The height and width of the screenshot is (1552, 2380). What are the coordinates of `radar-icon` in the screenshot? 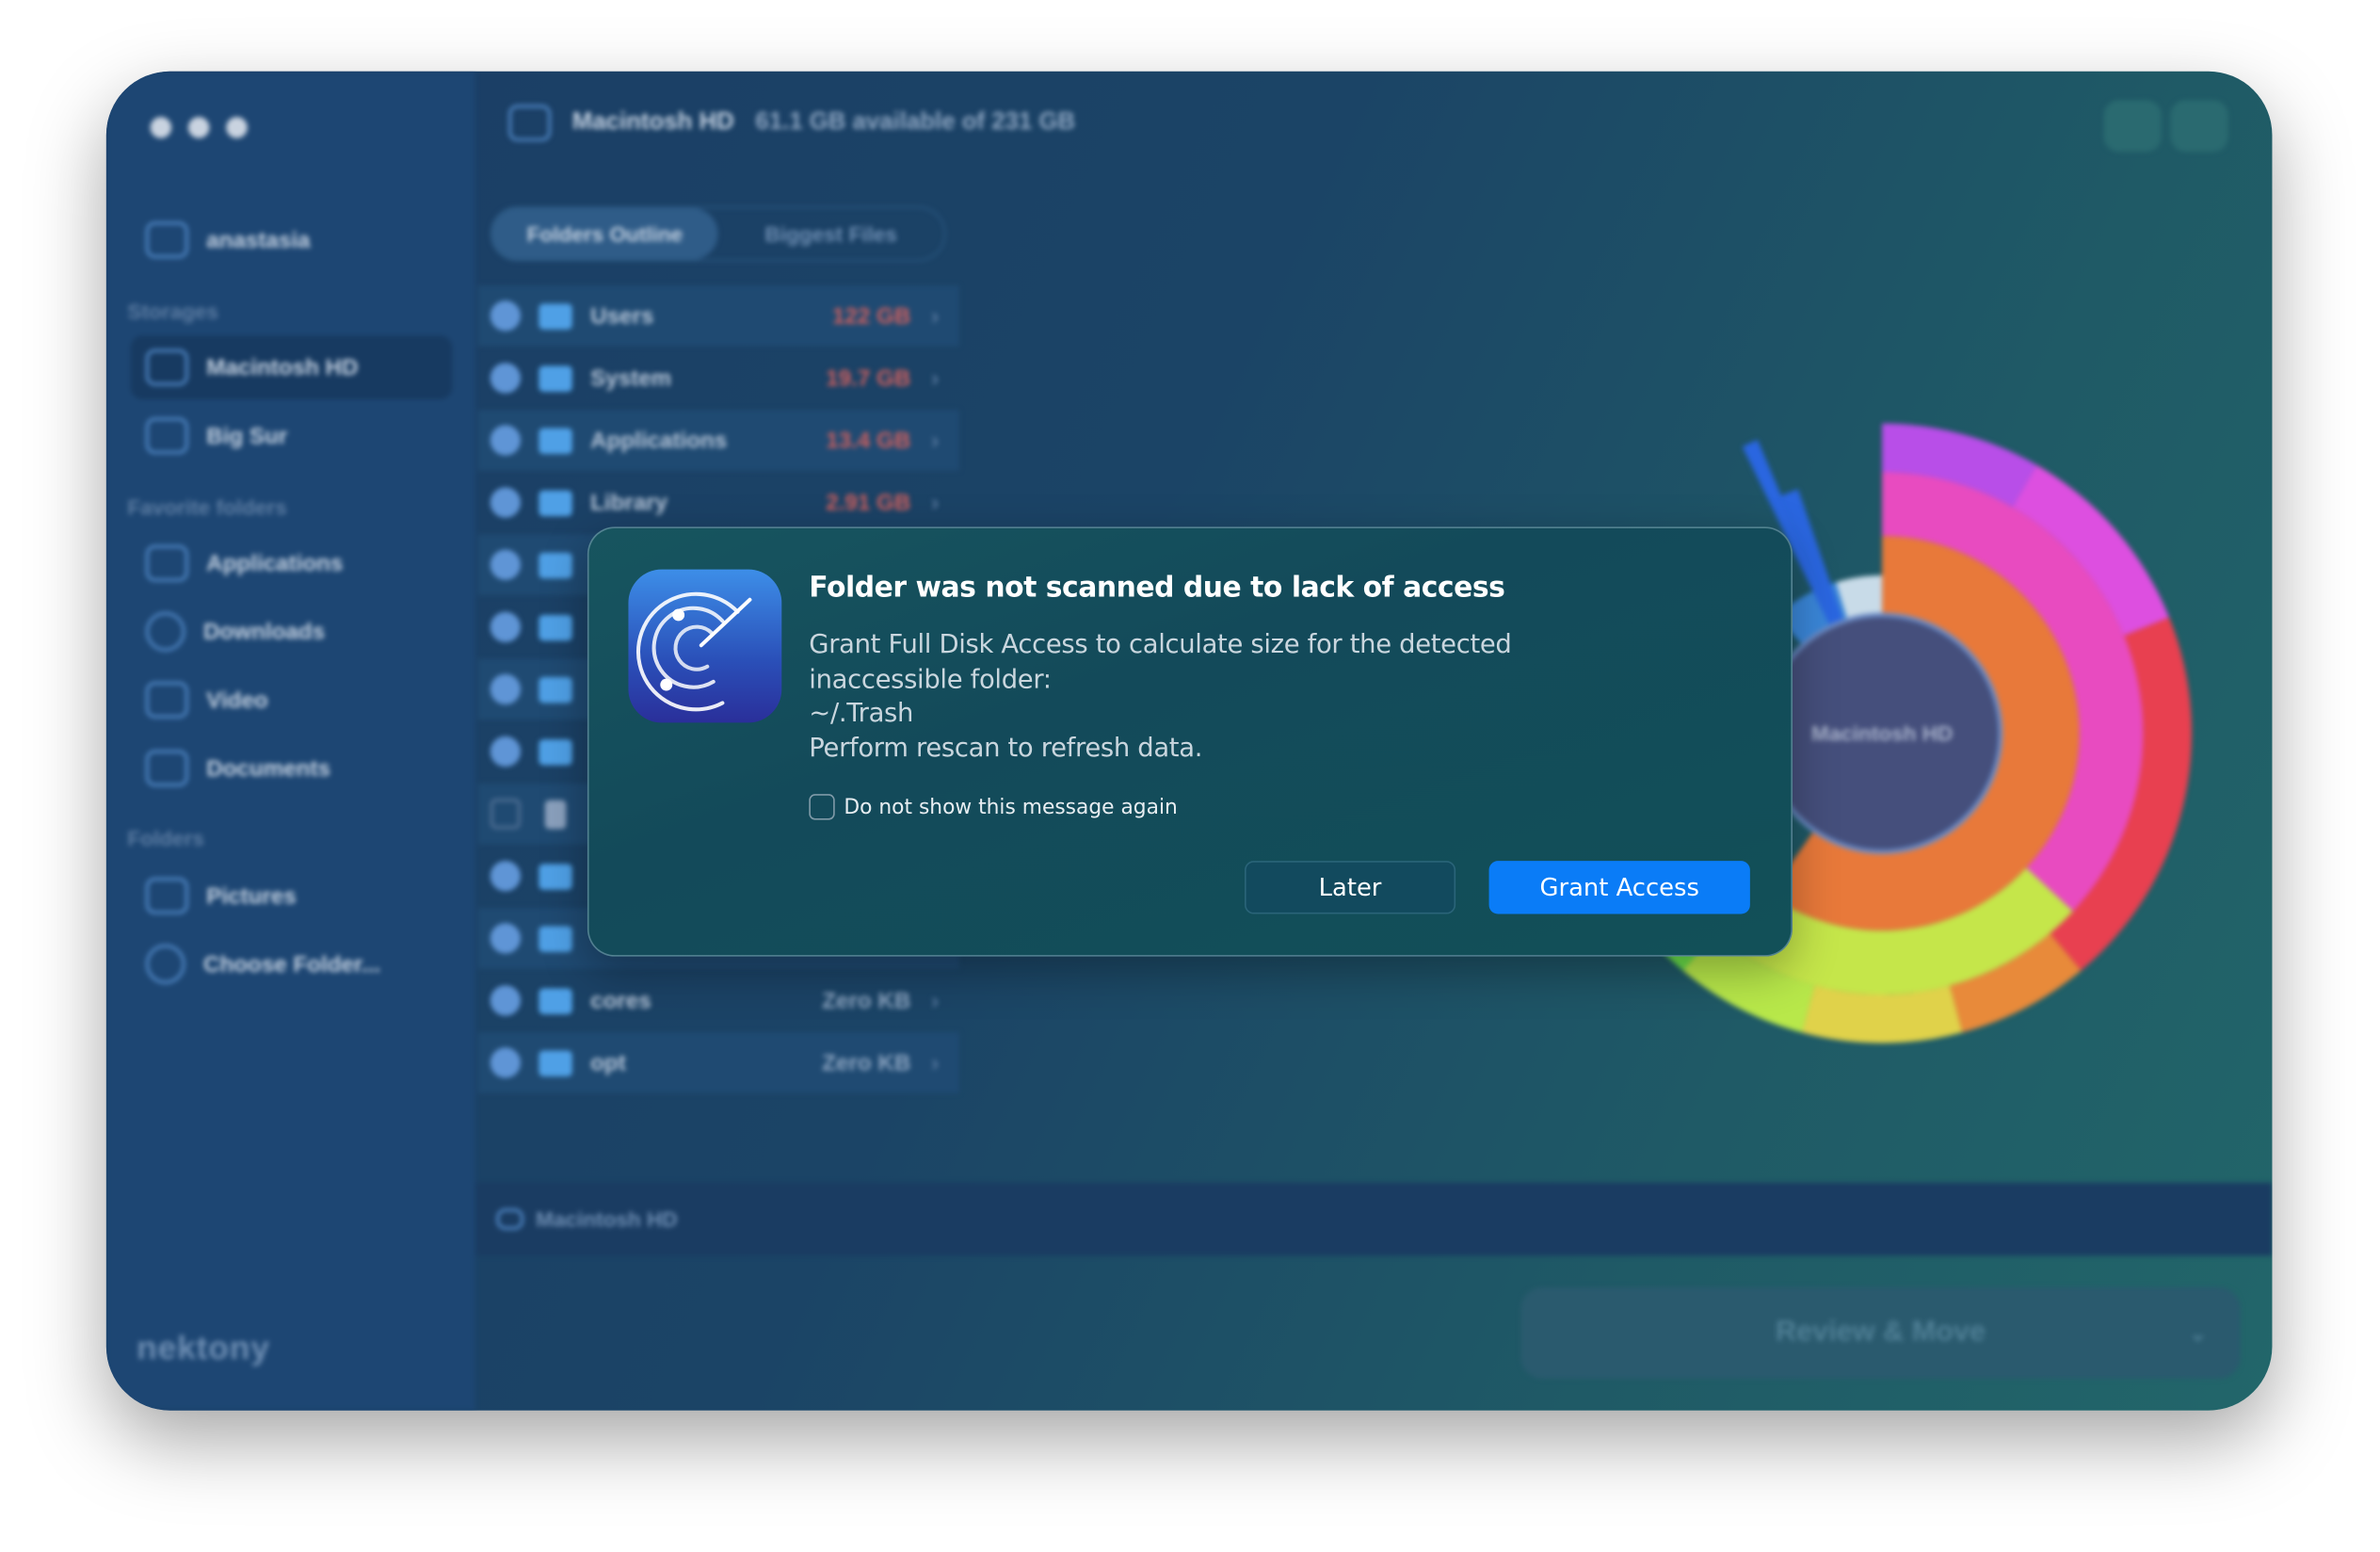 It's located at (694, 651).